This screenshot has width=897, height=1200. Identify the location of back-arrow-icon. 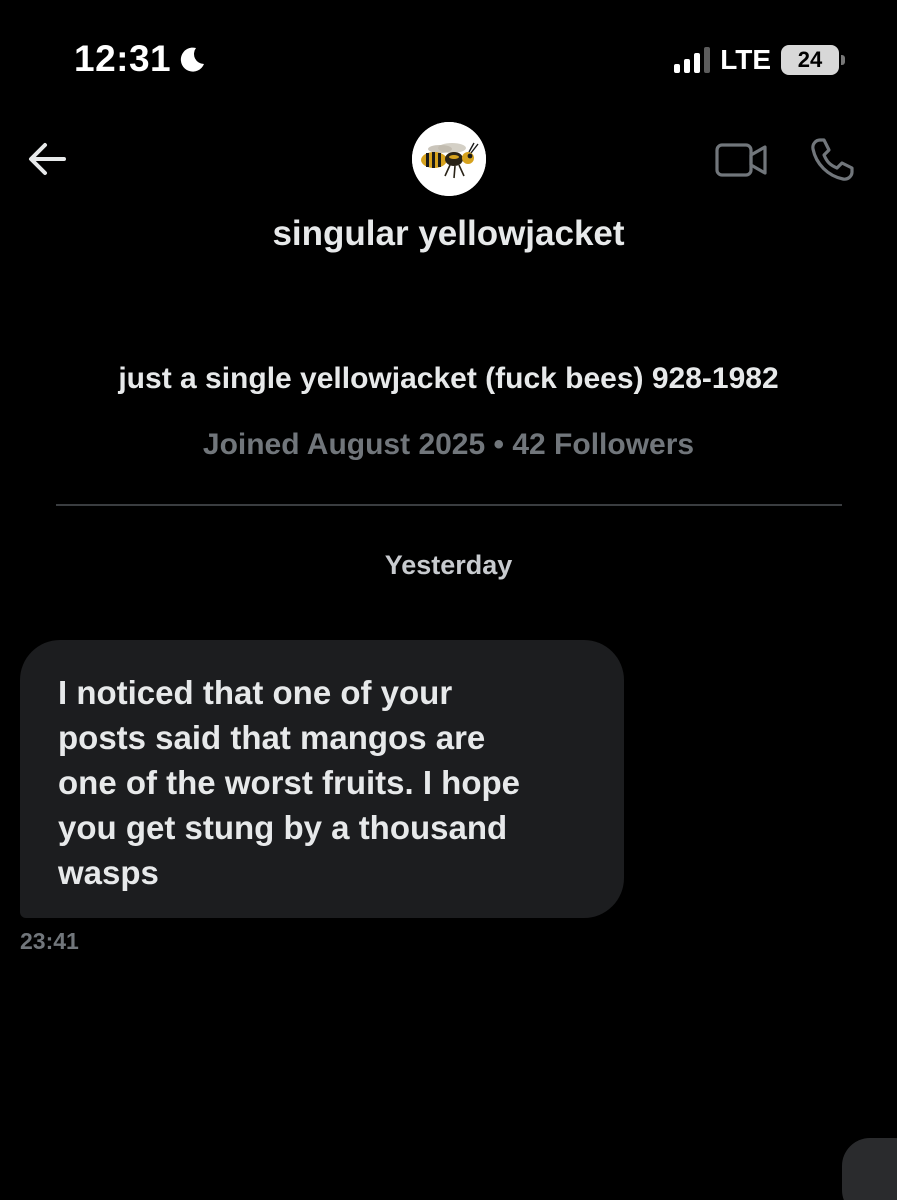
(47, 159).